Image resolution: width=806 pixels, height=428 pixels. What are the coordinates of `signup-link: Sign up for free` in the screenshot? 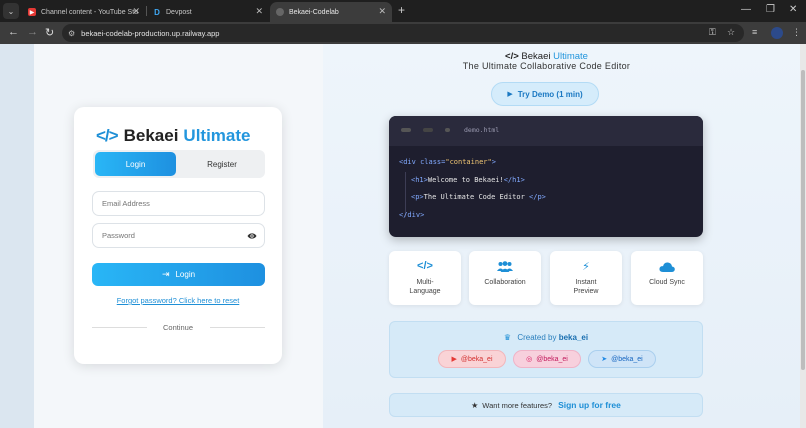 It's located at (589, 405).